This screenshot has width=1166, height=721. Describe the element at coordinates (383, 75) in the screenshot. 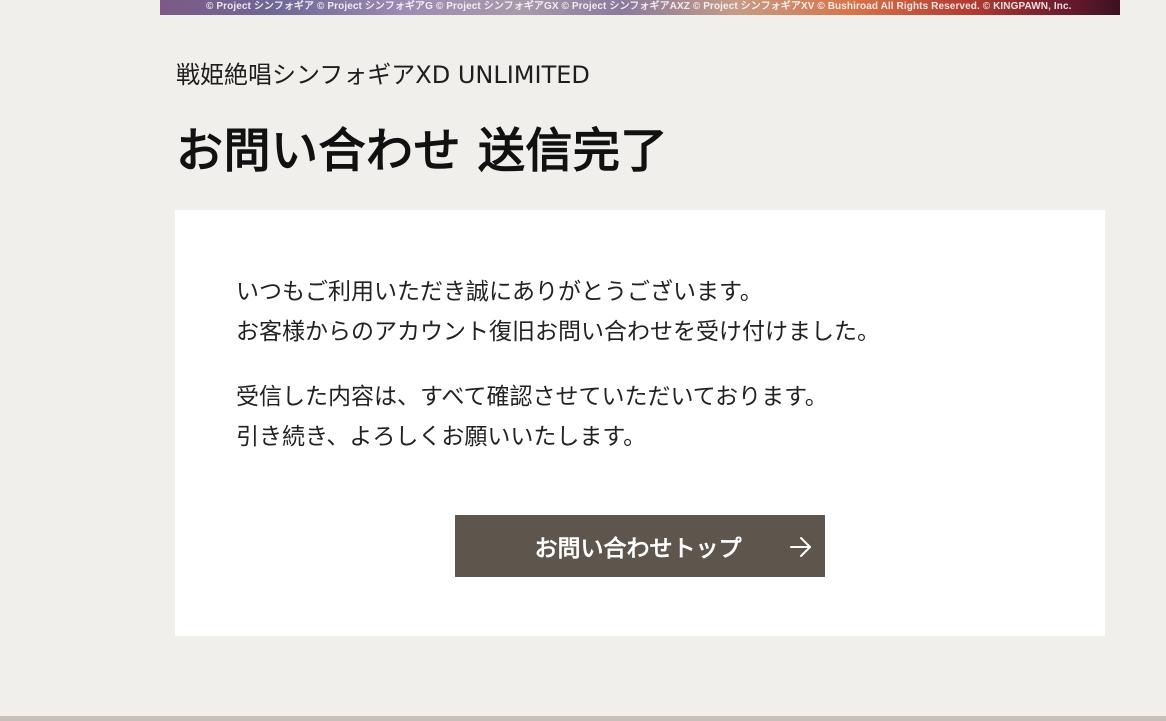

I see `game-name: 戦姫絶唱シンフォギアXD UNLIMITED` at that location.